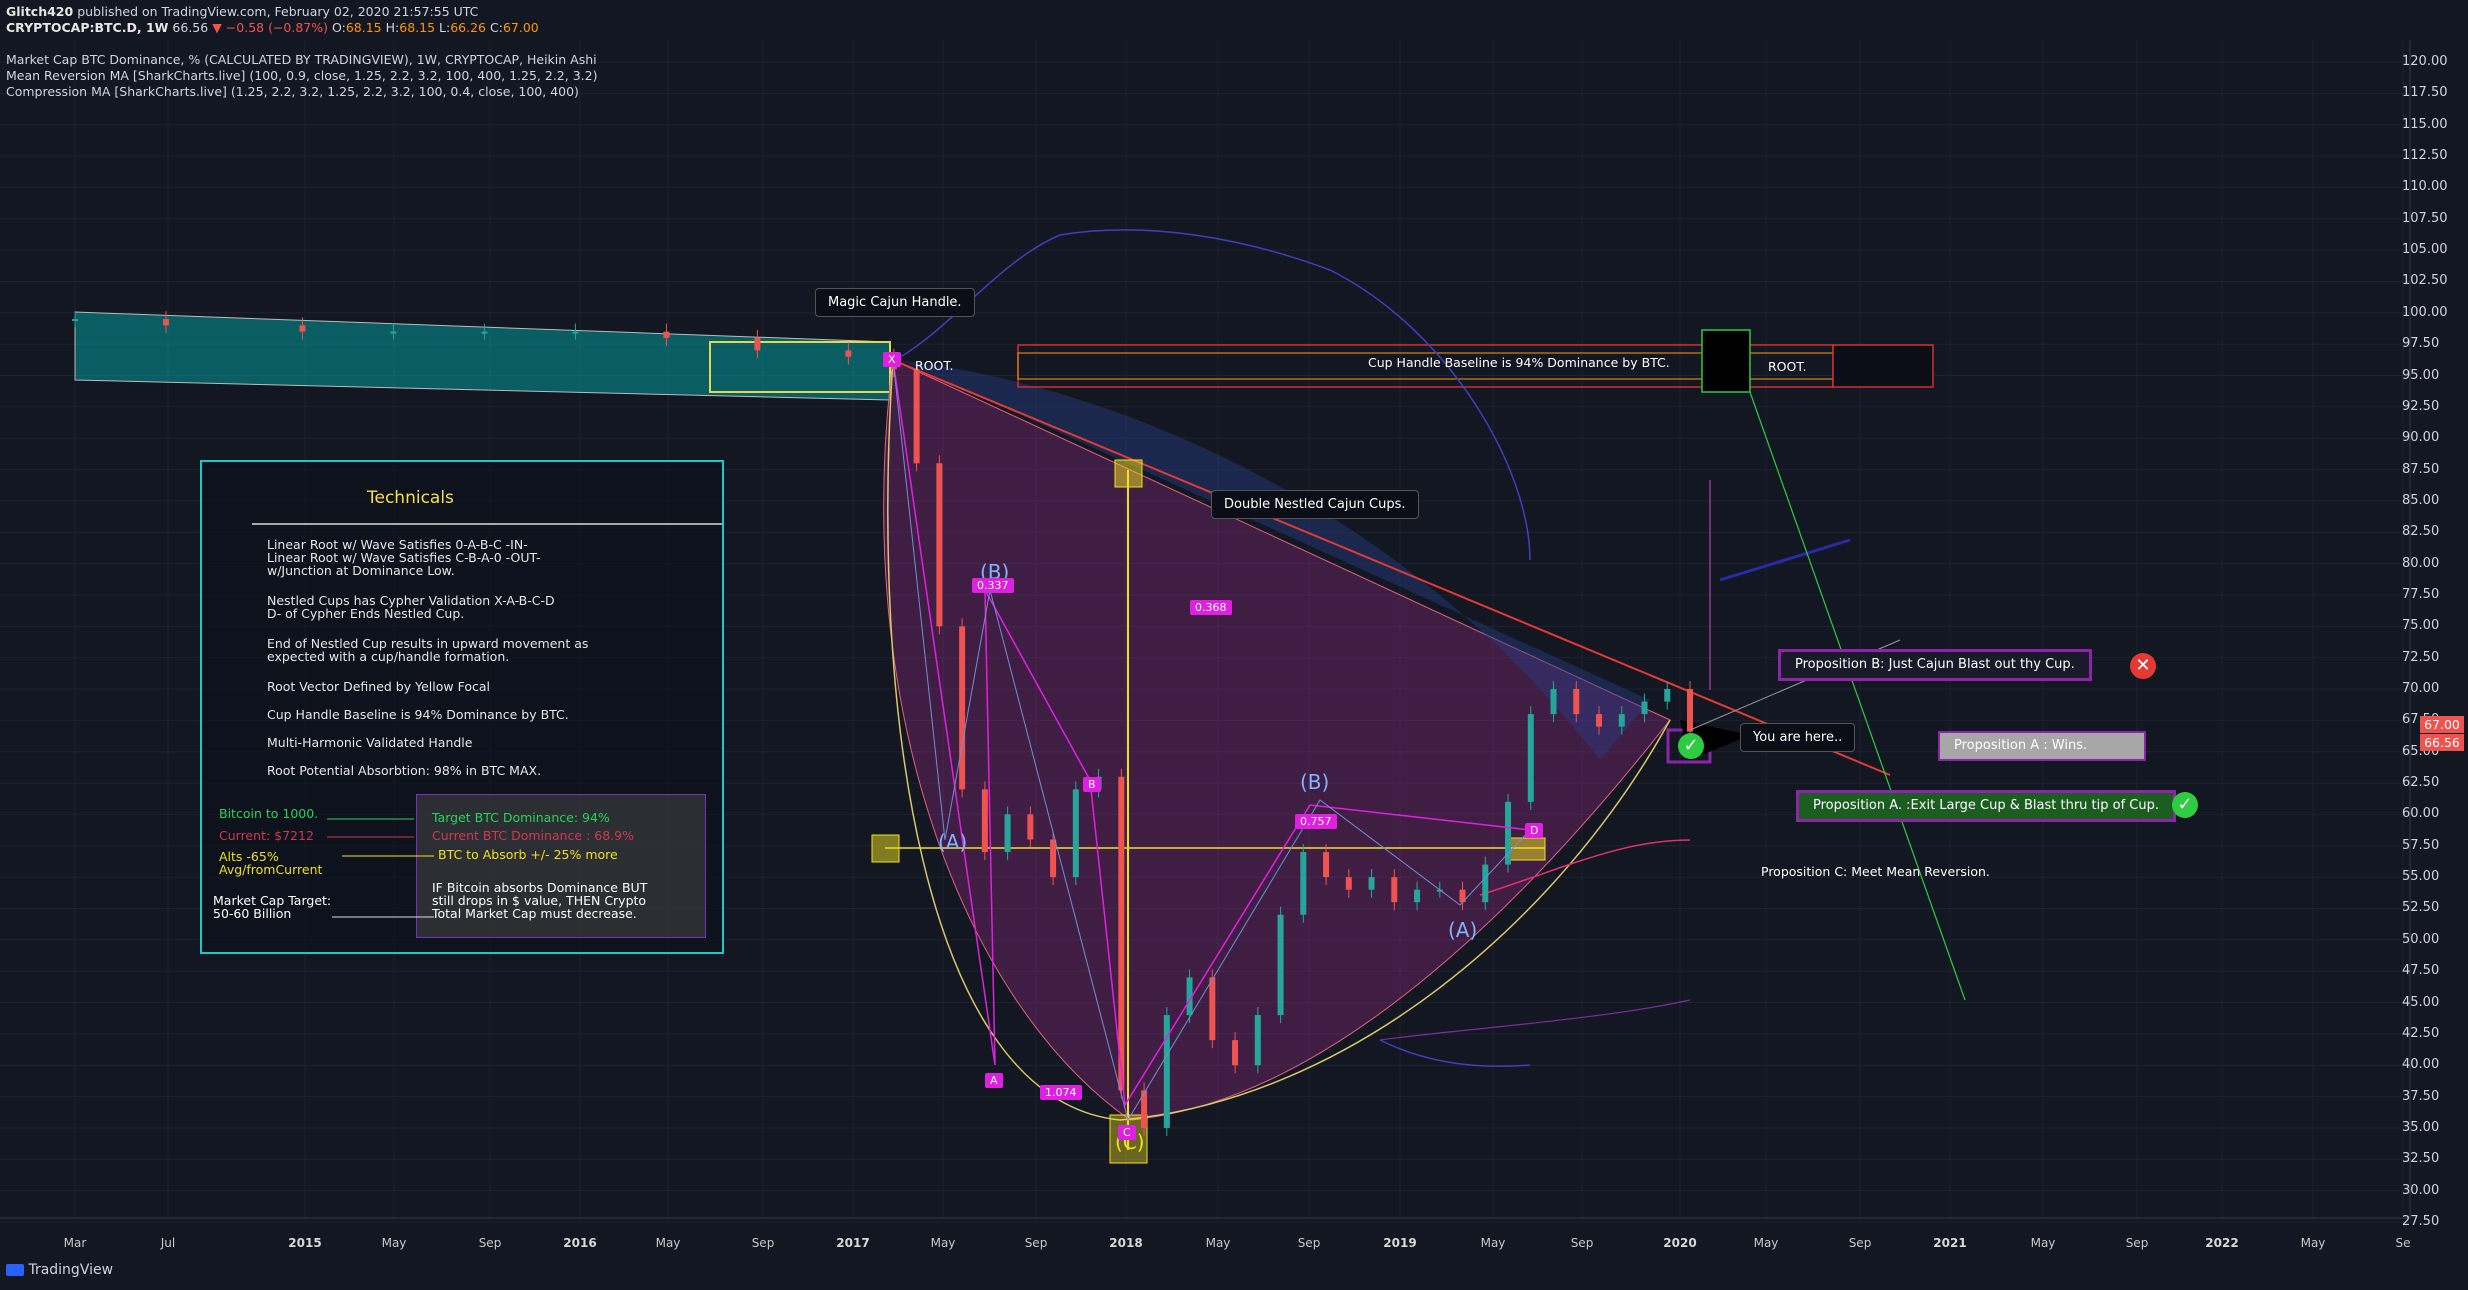 Image resolution: width=2468 pixels, height=1290 pixels. Describe the element at coordinates (2425, 250) in the screenshot. I see `price-tick-label: 105.00` at that location.